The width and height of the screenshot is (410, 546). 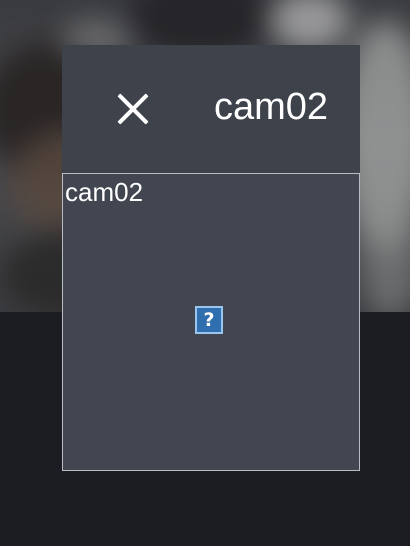 What do you see at coordinates (104, 192) in the screenshot?
I see `preview-camera-label: cam02` at bounding box center [104, 192].